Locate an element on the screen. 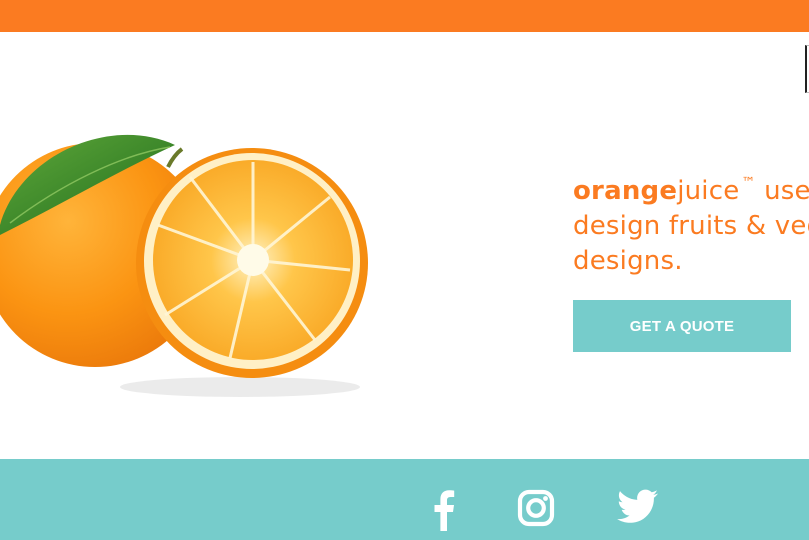 The image size is (809, 540). get-a-quote-button: GET A QUOTE is located at coordinates (682, 326).